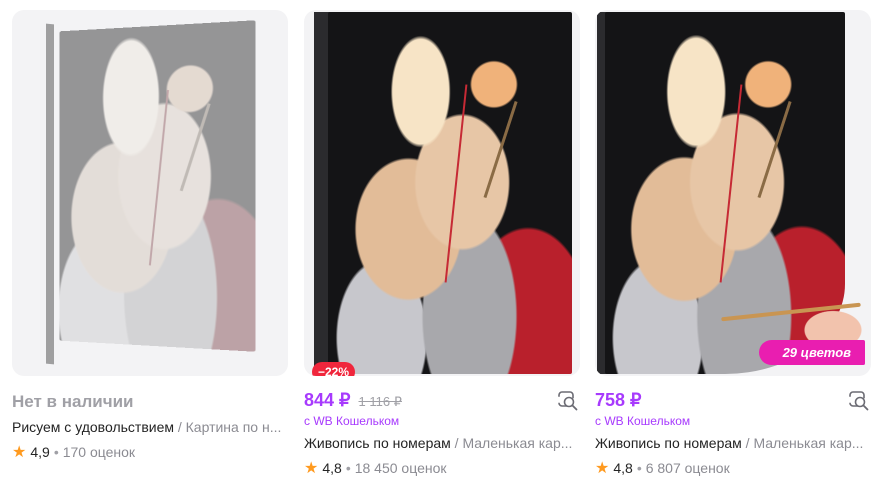 This screenshot has height=488, width=882. What do you see at coordinates (334, 369) in the screenshot?
I see `discount-badge: −22%` at bounding box center [334, 369].